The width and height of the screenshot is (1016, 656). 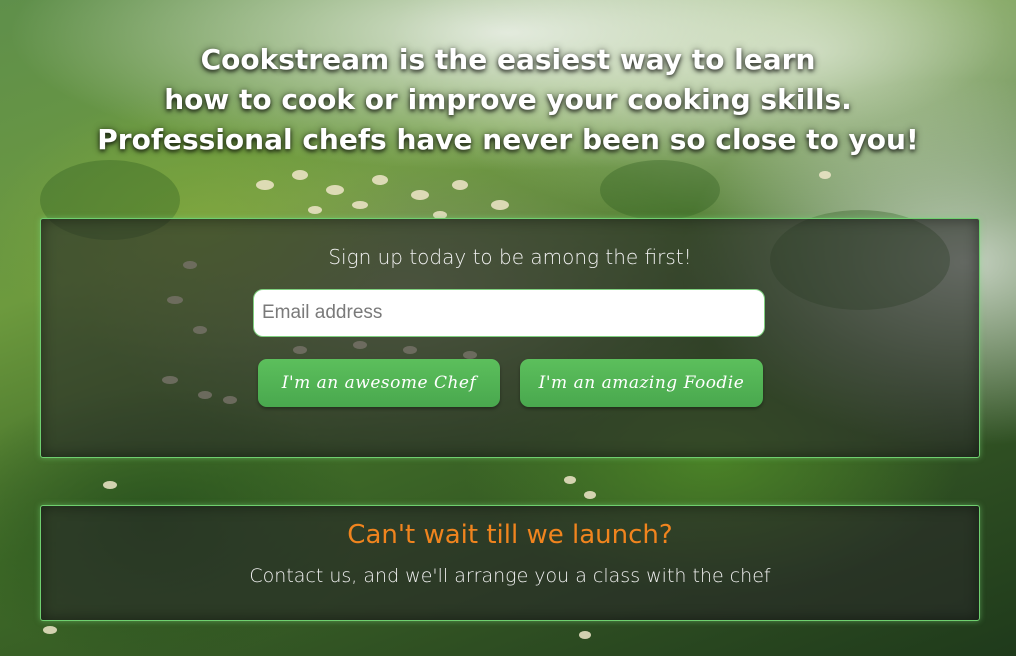 What do you see at coordinates (379, 383) in the screenshot?
I see `chef-signup-button: I'm an awesome Chef` at bounding box center [379, 383].